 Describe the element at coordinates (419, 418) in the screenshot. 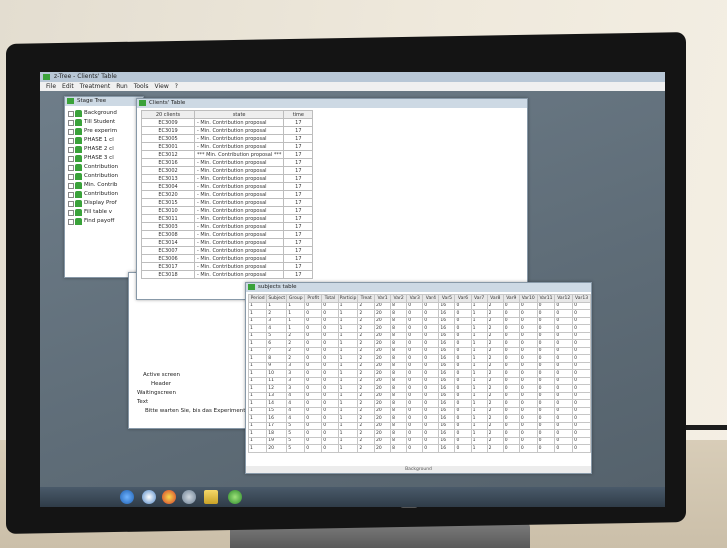

I see `table-row: 1 16 4 0 0 1 2 20 8 0 0 16 0 1 2 0 0 0 0 0` at that location.